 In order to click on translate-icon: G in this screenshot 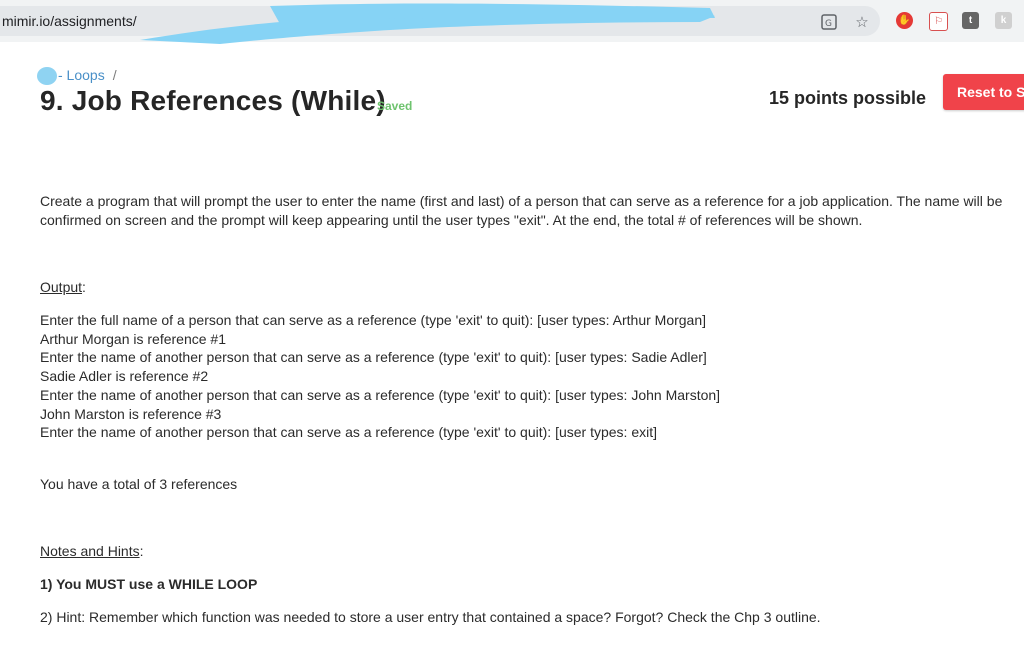, I will do `click(829, 22)`.